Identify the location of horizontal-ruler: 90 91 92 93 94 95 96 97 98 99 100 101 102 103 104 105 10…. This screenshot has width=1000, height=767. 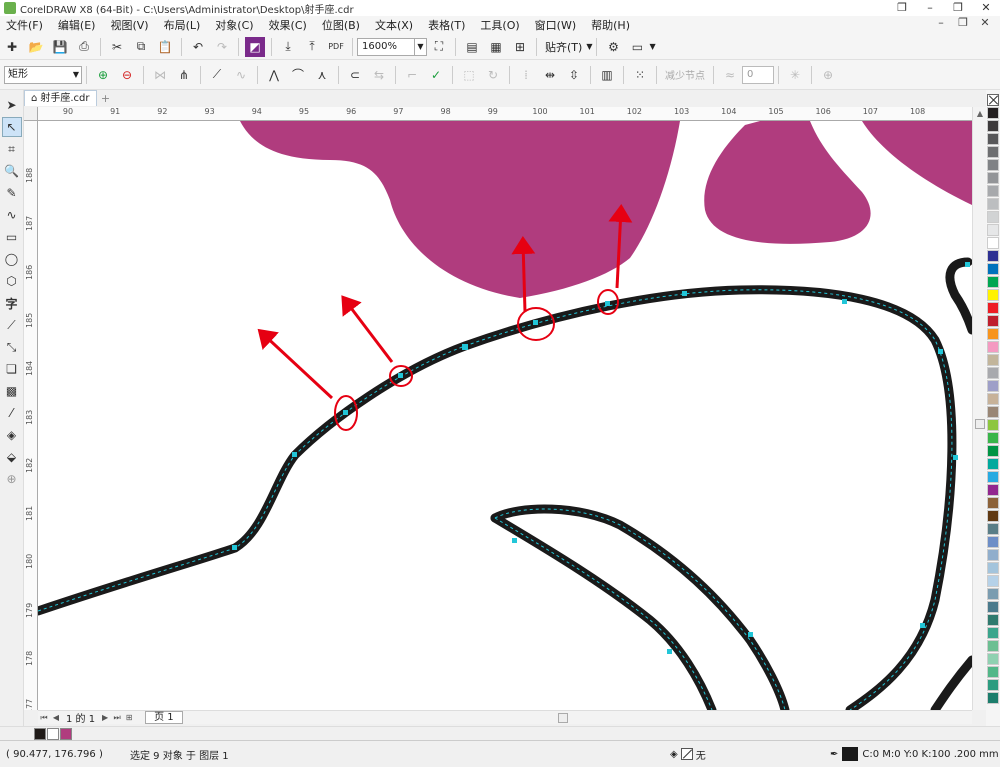
(505, 114).